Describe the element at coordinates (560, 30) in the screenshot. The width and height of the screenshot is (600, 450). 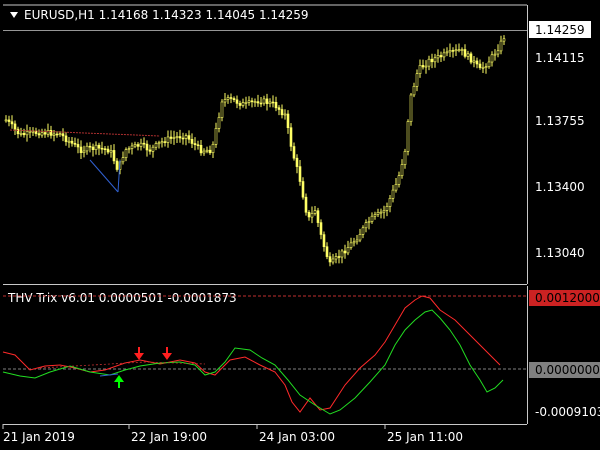
I see `current-price-label: 1.14259` at that location.